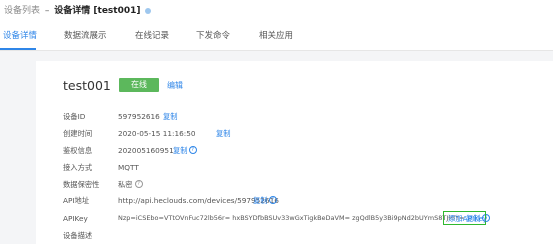  What do you see at coordinates (20, 35) in the screenshot?
I see `tab-device-details: 设备详情` at bounding box center [20, 35].